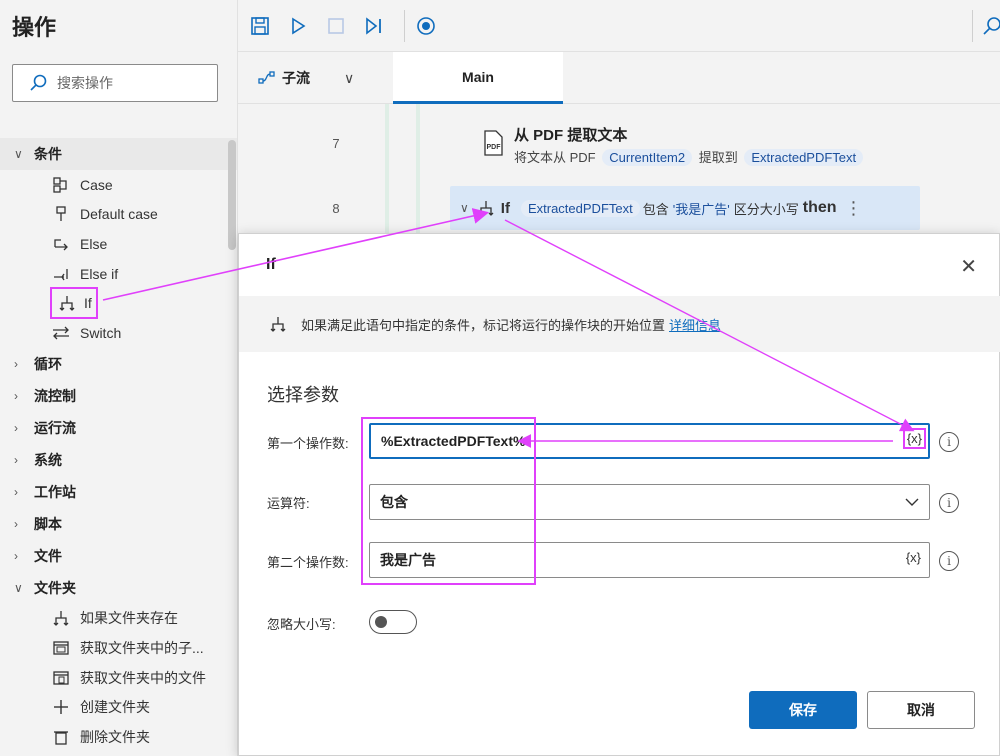 This screenshot has height=756, width=1000. I want to click on close-icon: ✕, so click(968, 266).